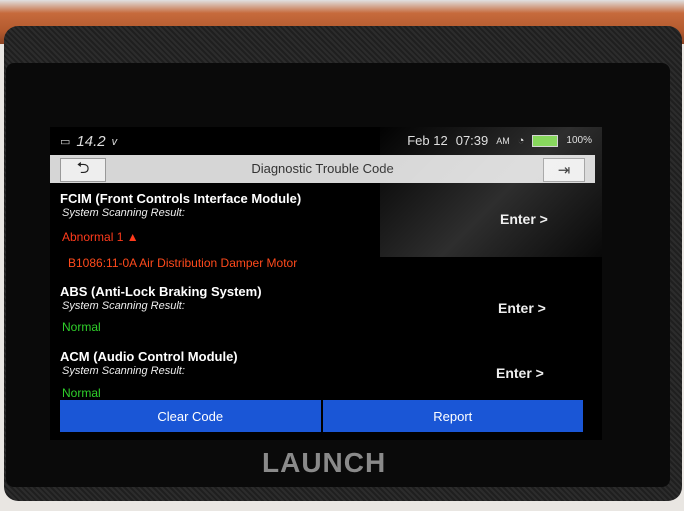 This screenshot has height=511, width=684. I want to click on brand-logo: LAUNCH, so click(324, 462).